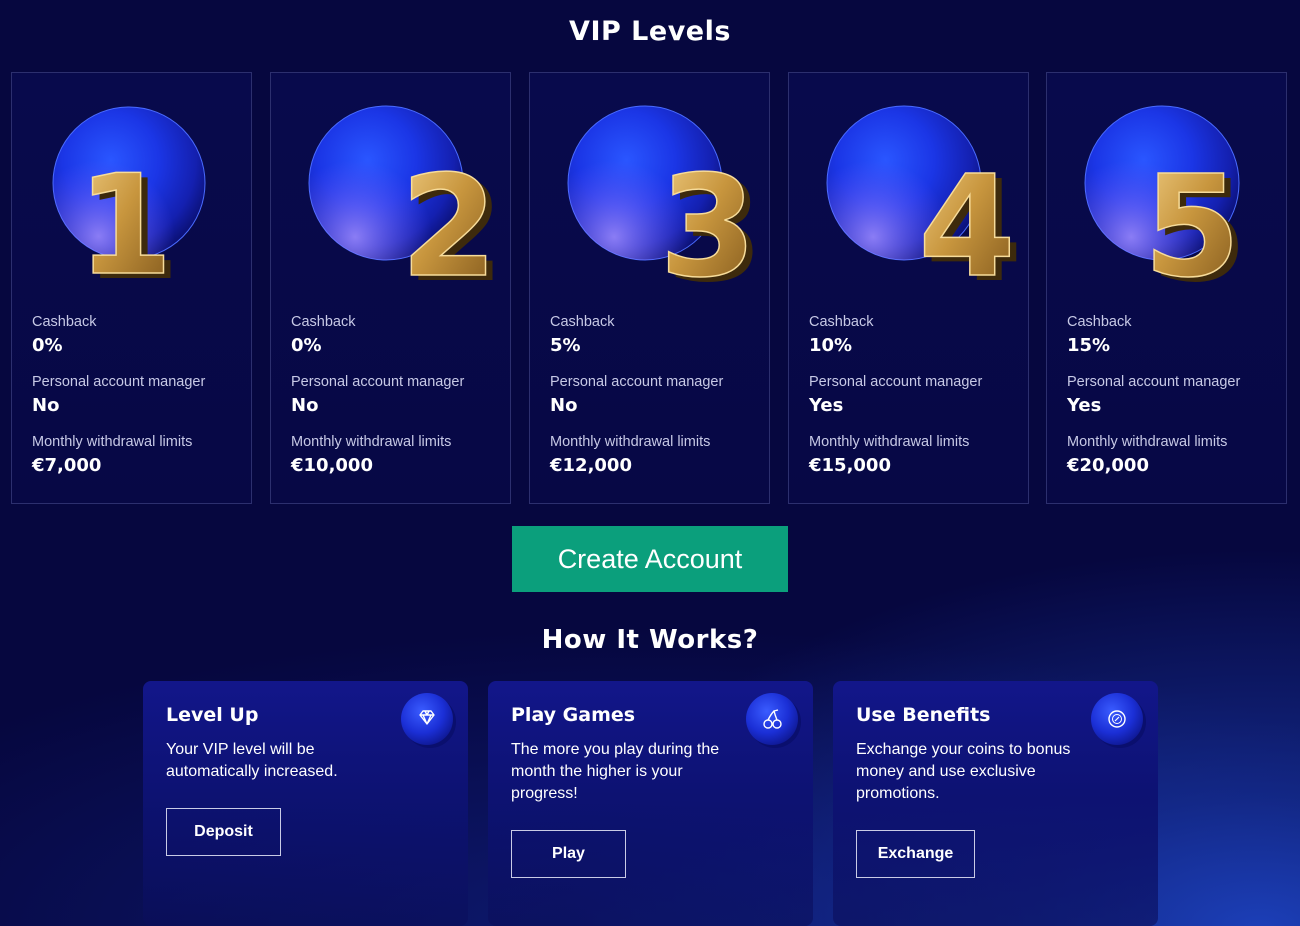  Describe the element at coordinates (591, 465) in the screenshot. I see `withdrawal-limits-value: €12,000` at that location.